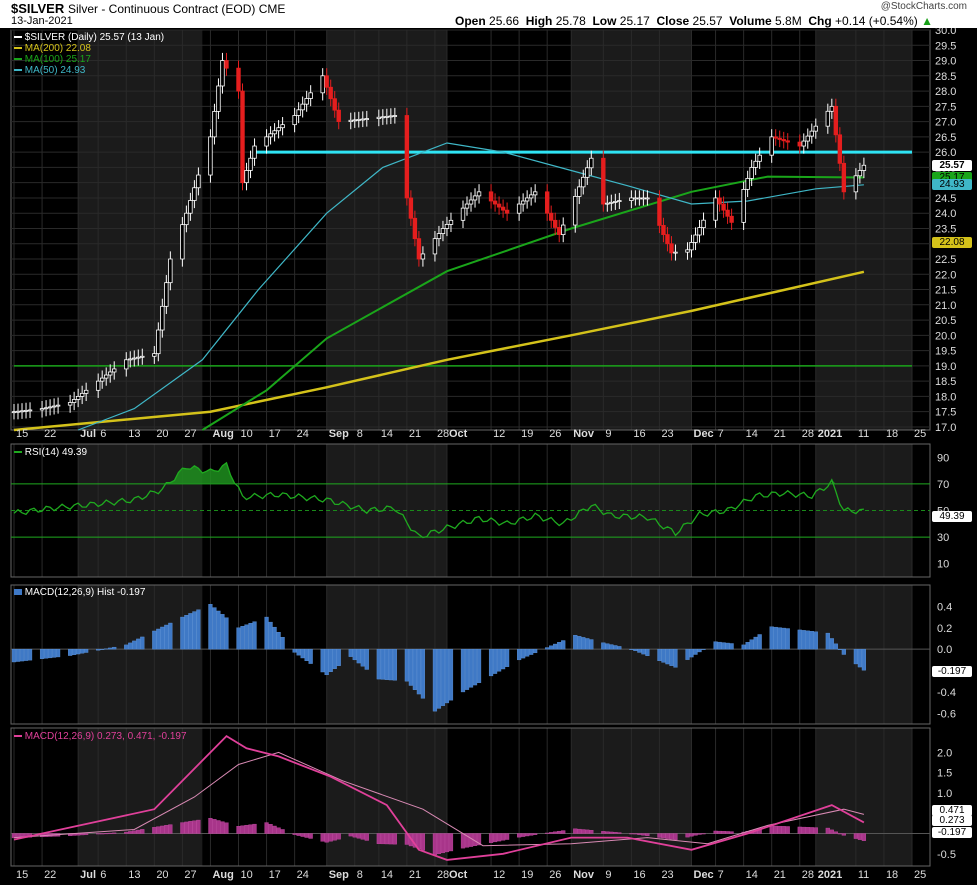  What do you see at coordinates (892, 434) in the screenshot?
I see `x-tick-label: 18` at bounding box center [892, 434].